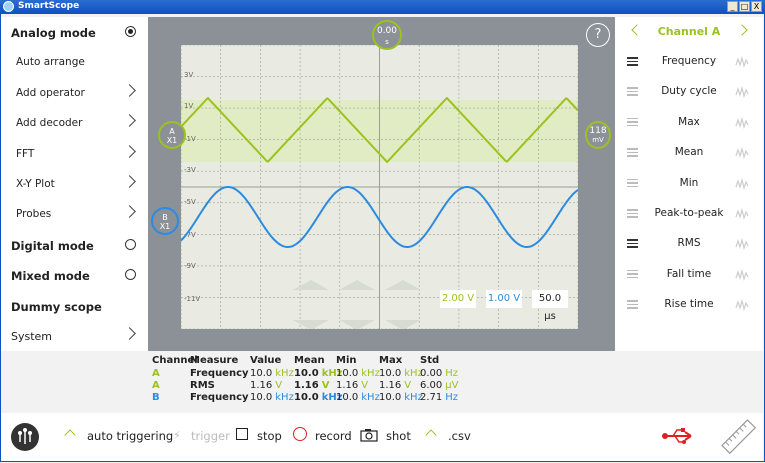  I want to click on menu-item-analog-mode: Analog mode, so click(74, 32).